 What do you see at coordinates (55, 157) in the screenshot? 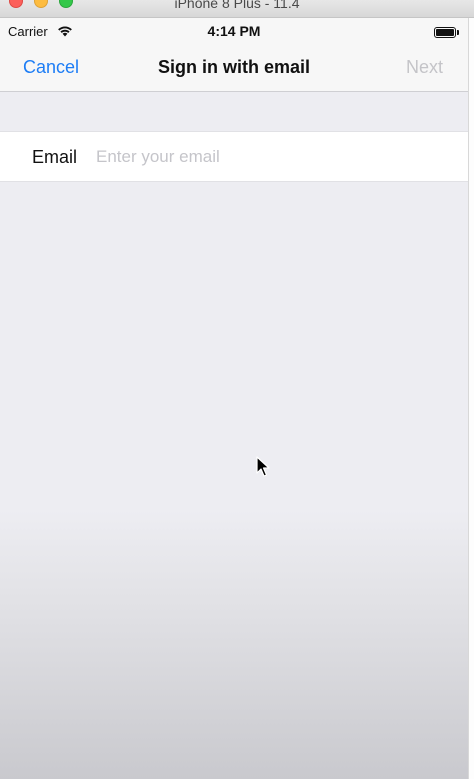
I see `email-label: Email` at bounding box center [55, 157].